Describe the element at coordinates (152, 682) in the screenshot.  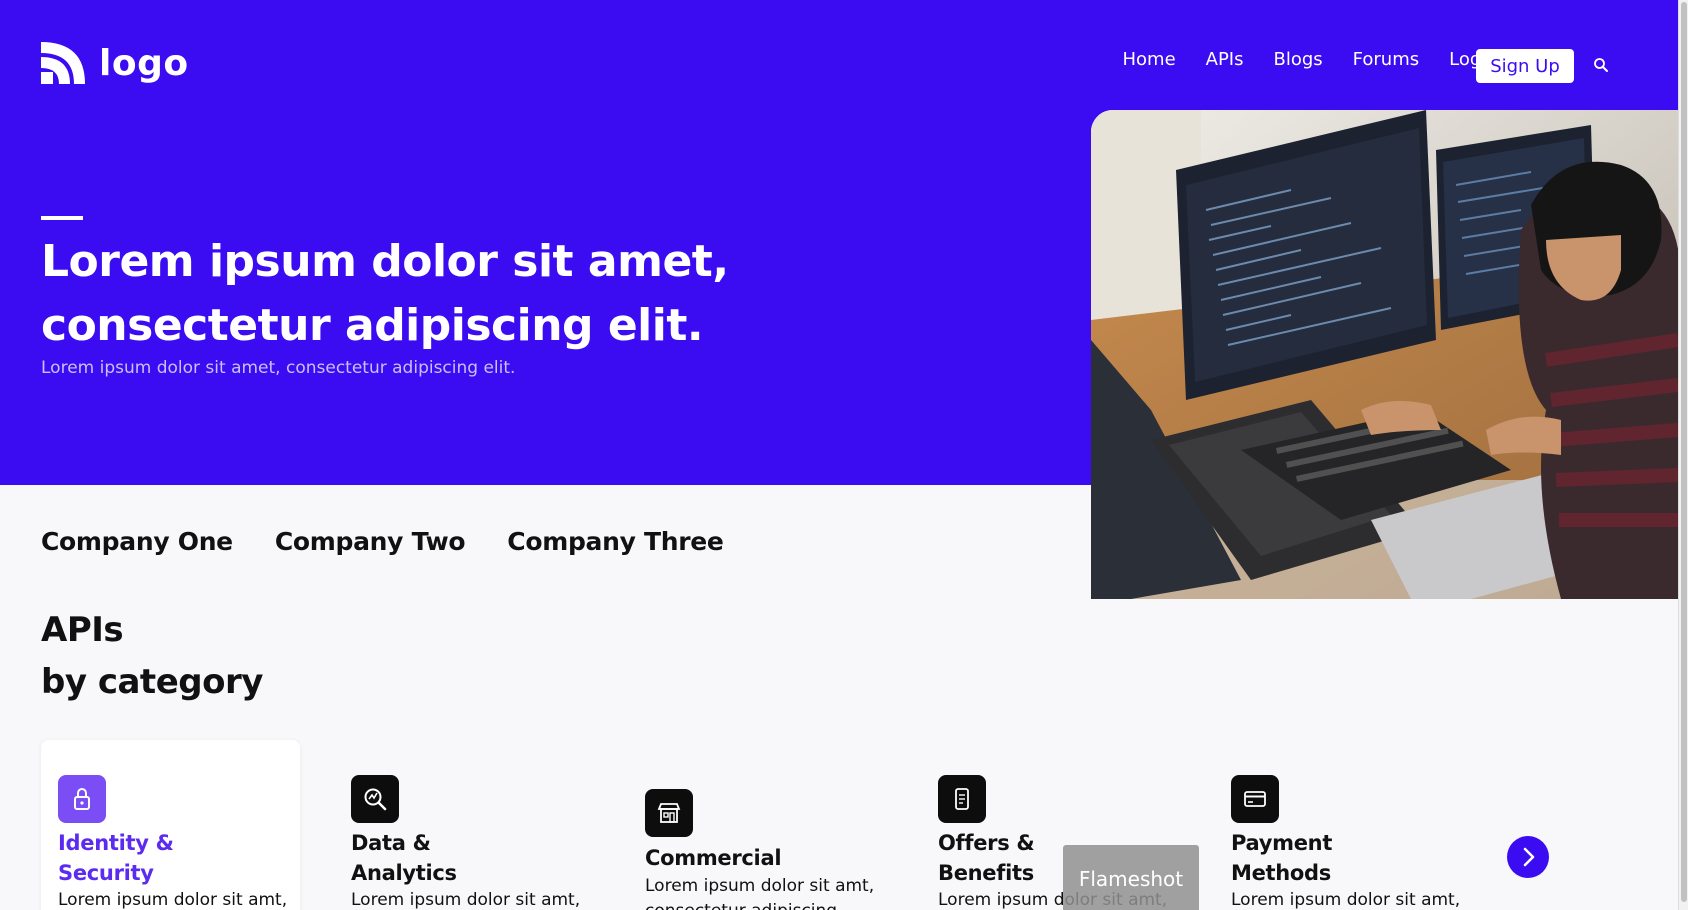
I see `apis-heading-line2: by category` at that location.